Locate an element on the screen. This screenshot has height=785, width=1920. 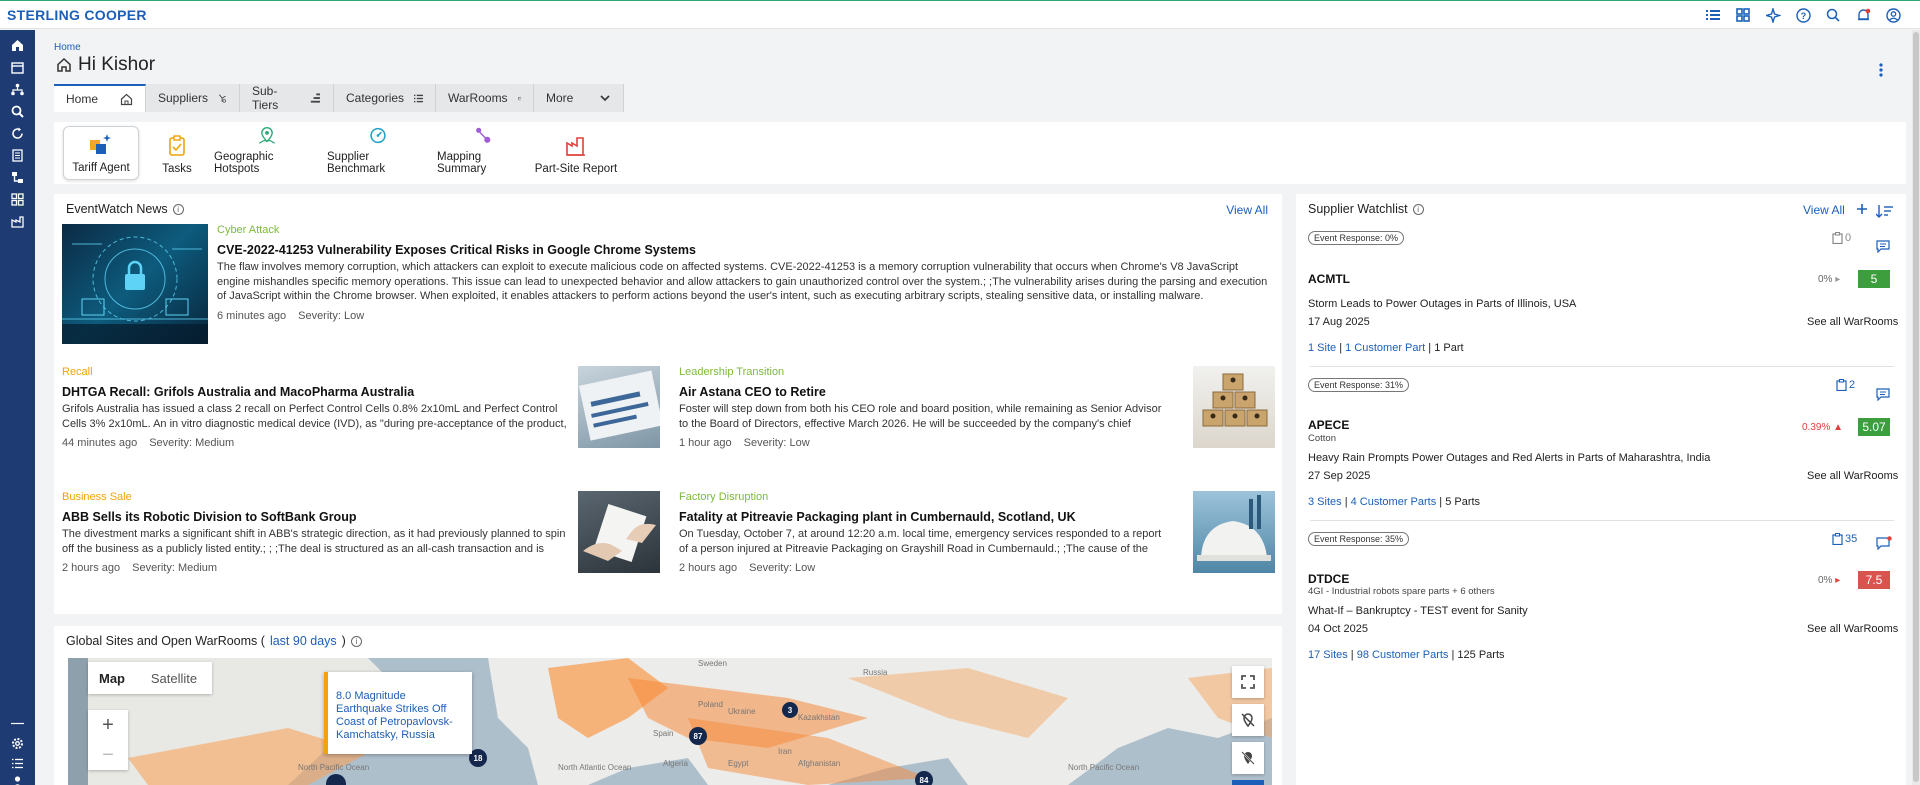
mapping-summary-button: Mapping Summary is located at coordinates (483, 153).